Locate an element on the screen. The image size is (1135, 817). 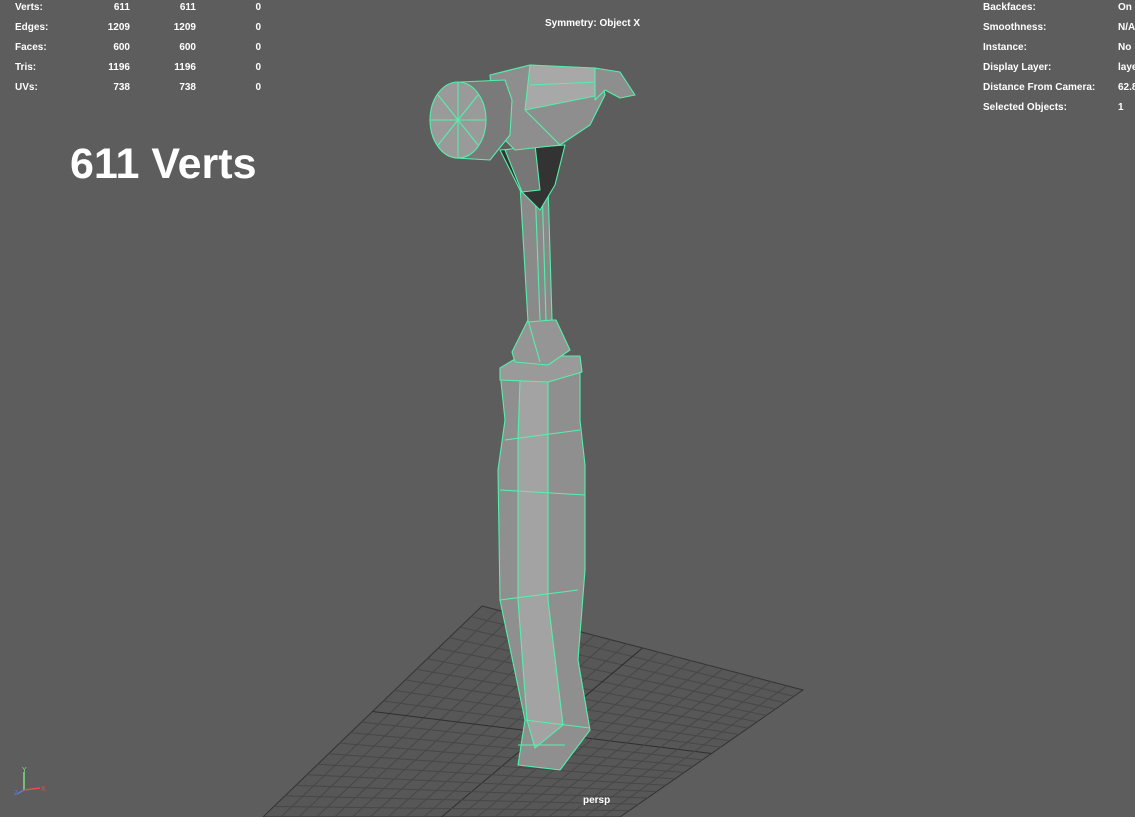
hud-label: Selected Objects: is located at coordinates (1025, 107).